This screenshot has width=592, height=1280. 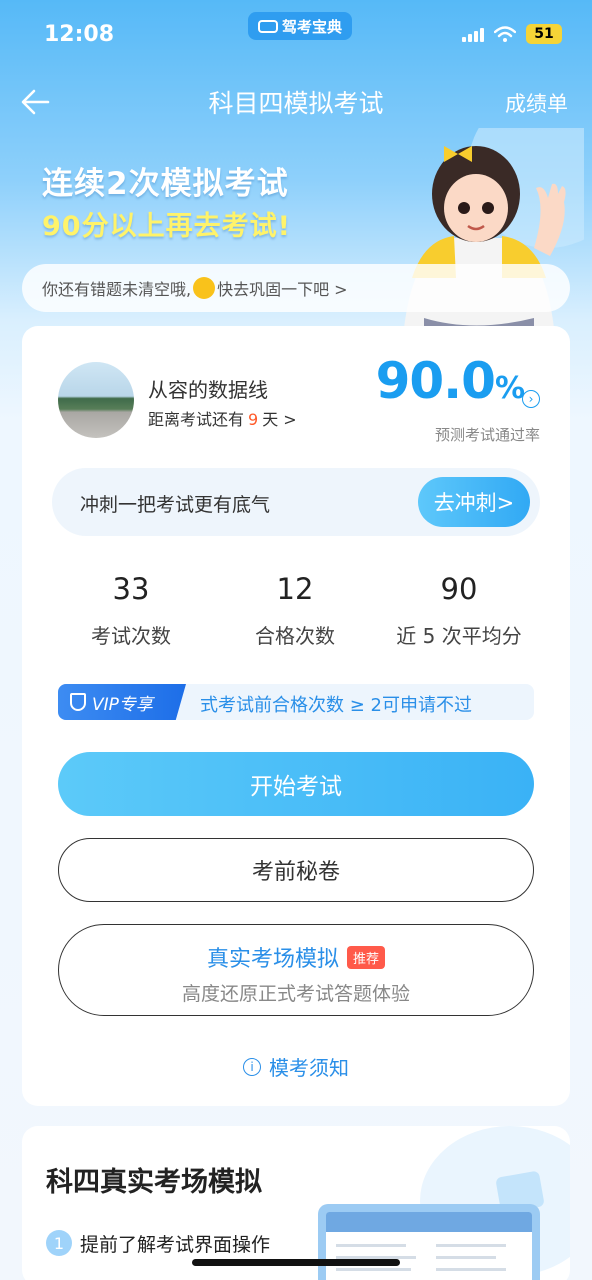 What do you see at coordinates (295, 994) in the screenshot?
I see `real-exam-subtitle: 高度还原正式考试答题体验` at bounding box center [295, 994].